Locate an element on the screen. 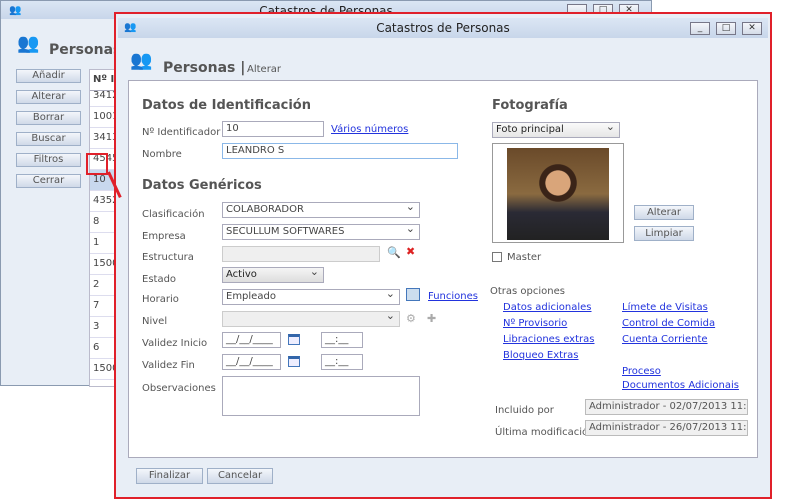 The image size is (800, 500). maximize-button: □ is located at coordinates (726, 28).